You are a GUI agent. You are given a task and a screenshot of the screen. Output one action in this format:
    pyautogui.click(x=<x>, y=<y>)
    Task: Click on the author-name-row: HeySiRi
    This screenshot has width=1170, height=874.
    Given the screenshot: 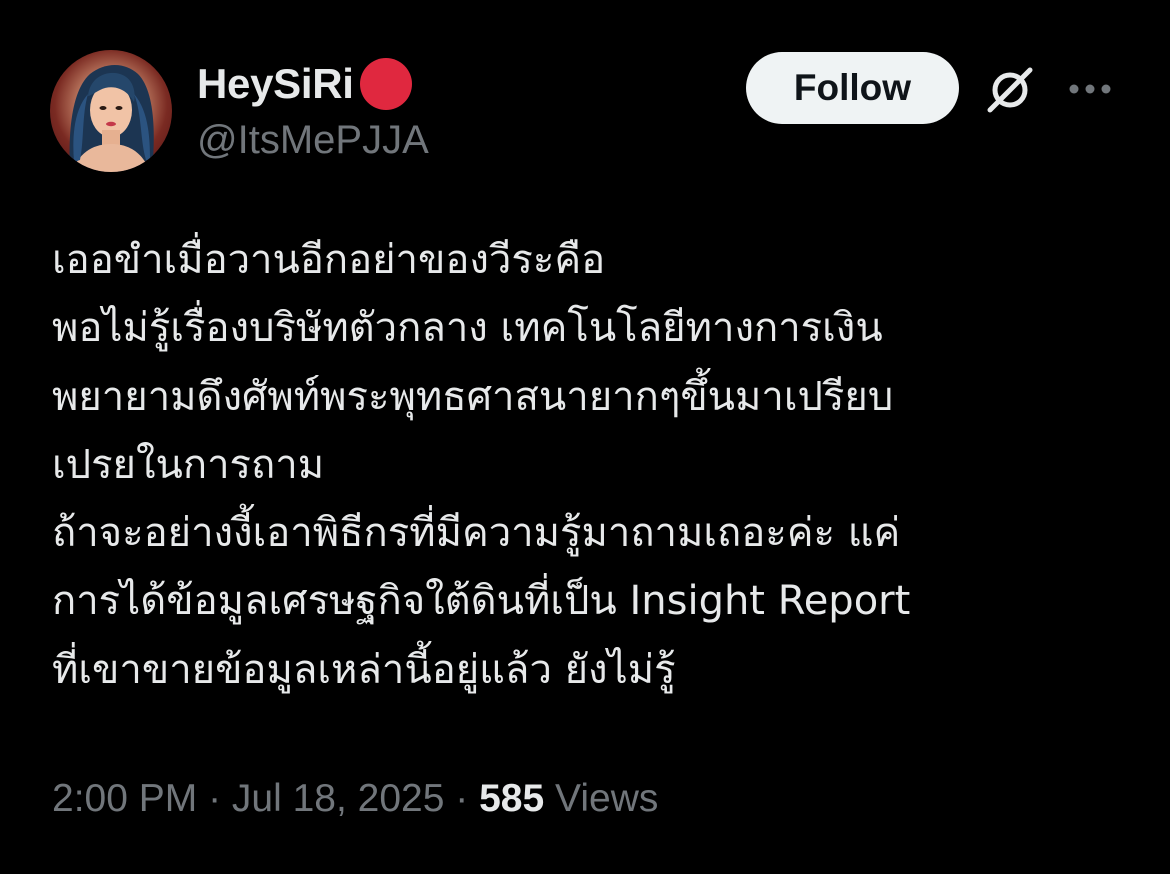 What is the action you would take?
    pyautogui.click(x=304, y=84)
    